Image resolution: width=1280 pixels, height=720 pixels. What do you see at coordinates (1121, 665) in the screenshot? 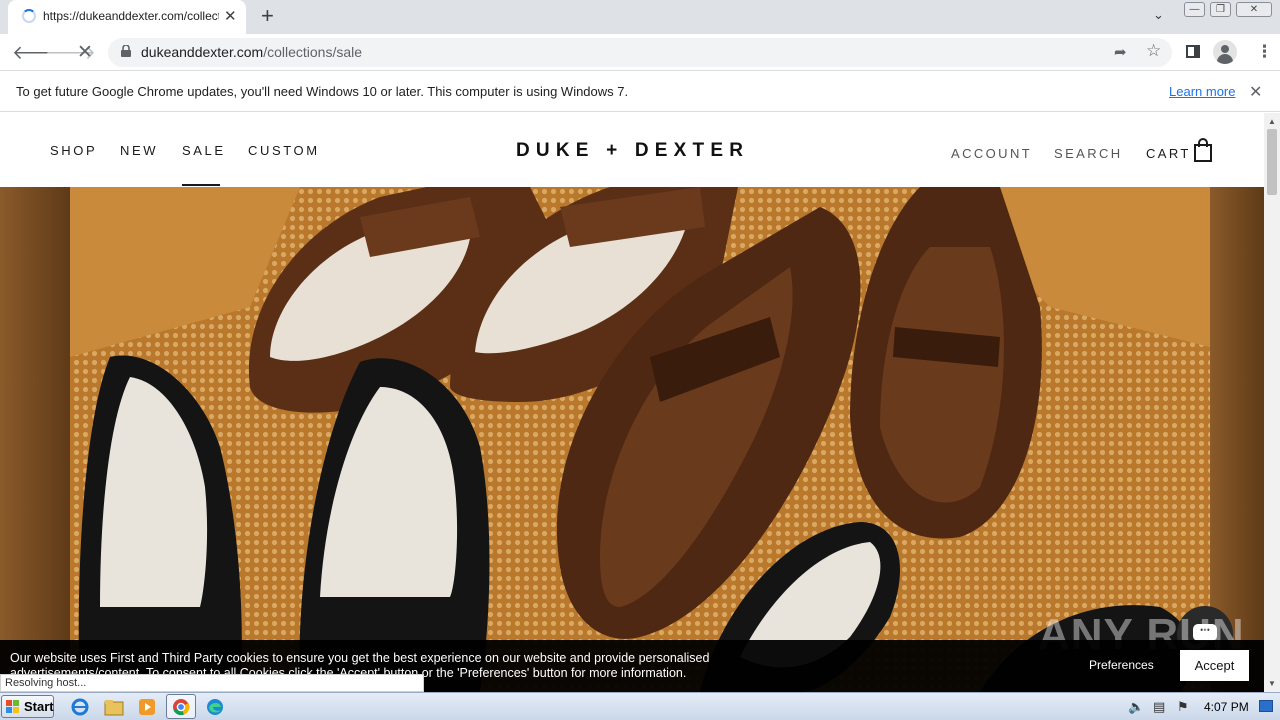
I see `preferences-button: Preferences` at bounding box center [1121, 665].